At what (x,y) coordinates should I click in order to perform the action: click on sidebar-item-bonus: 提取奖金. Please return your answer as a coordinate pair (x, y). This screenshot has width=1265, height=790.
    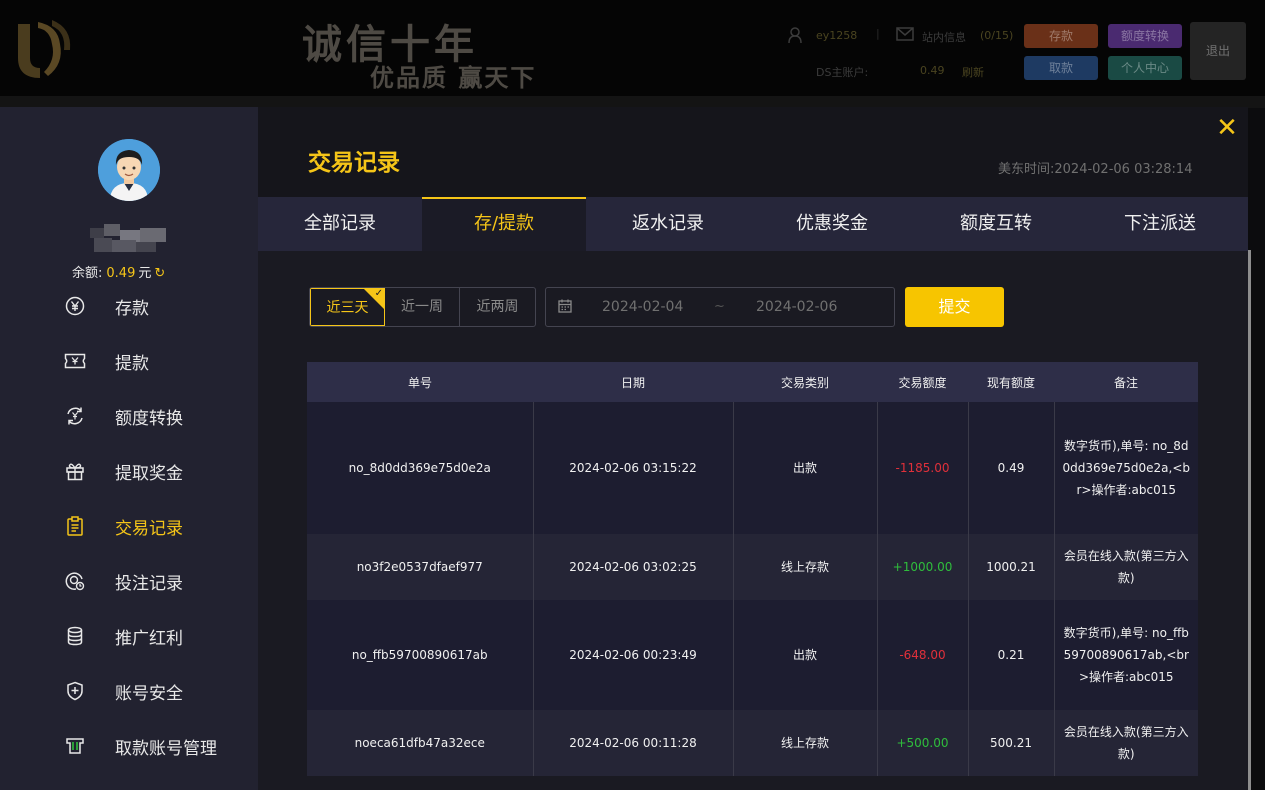
    Looking at the image, I should click on (159, 471).